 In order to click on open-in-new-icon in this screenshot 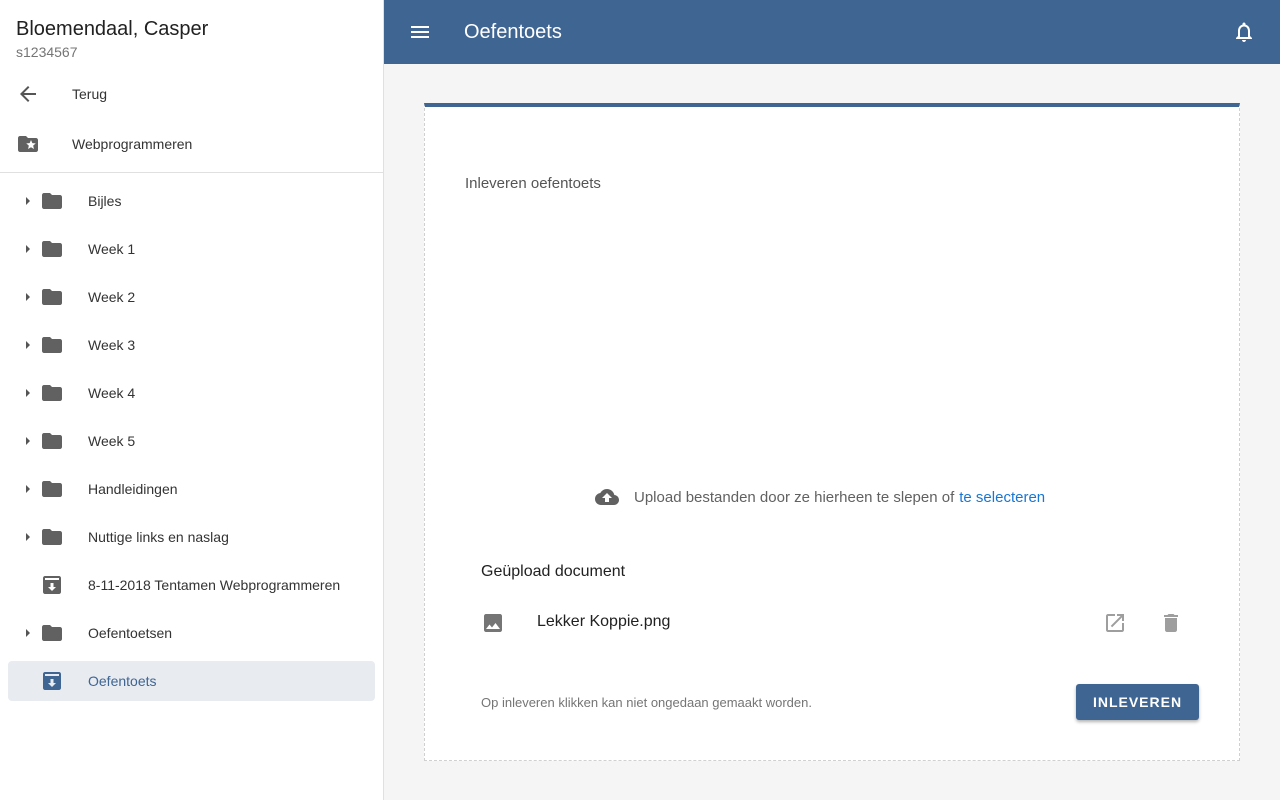, I will do `click(1115, 623)`.